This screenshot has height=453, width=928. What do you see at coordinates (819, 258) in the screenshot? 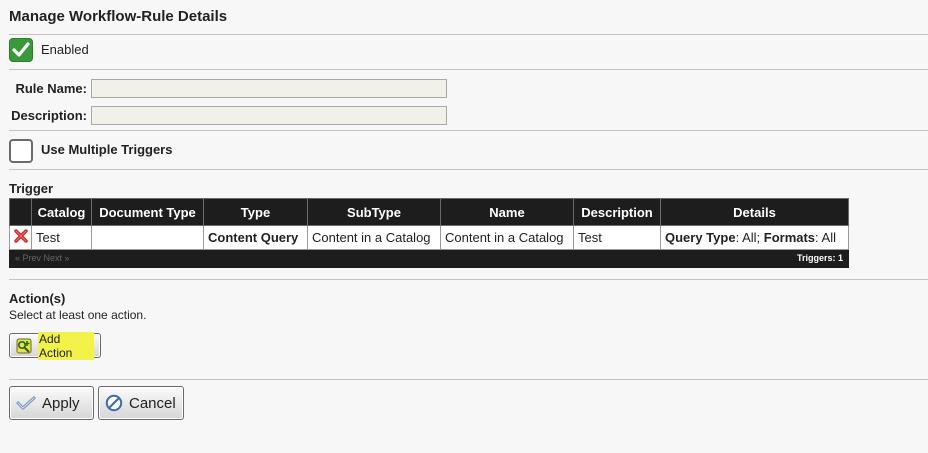
I see `trigger-count: Triggers: 1` at bounding box center [819, 258].